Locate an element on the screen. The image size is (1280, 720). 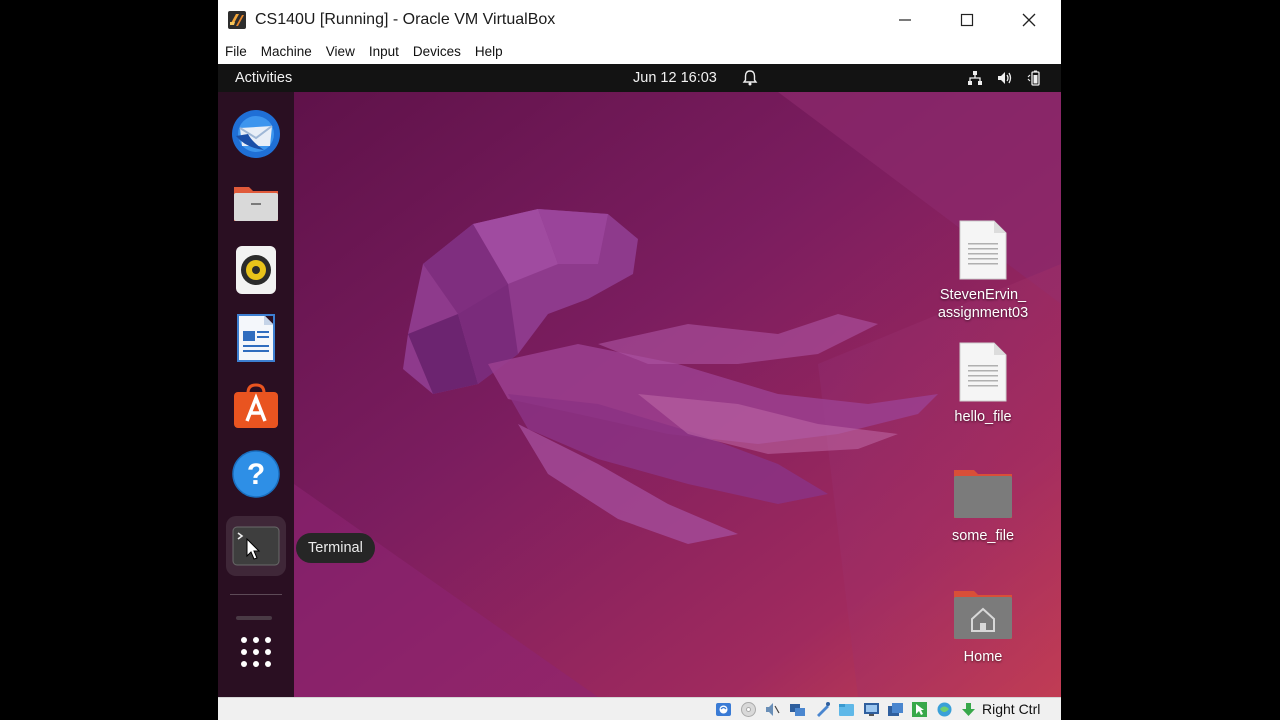
thunderbird-icon is located at coordinates (256, 134).